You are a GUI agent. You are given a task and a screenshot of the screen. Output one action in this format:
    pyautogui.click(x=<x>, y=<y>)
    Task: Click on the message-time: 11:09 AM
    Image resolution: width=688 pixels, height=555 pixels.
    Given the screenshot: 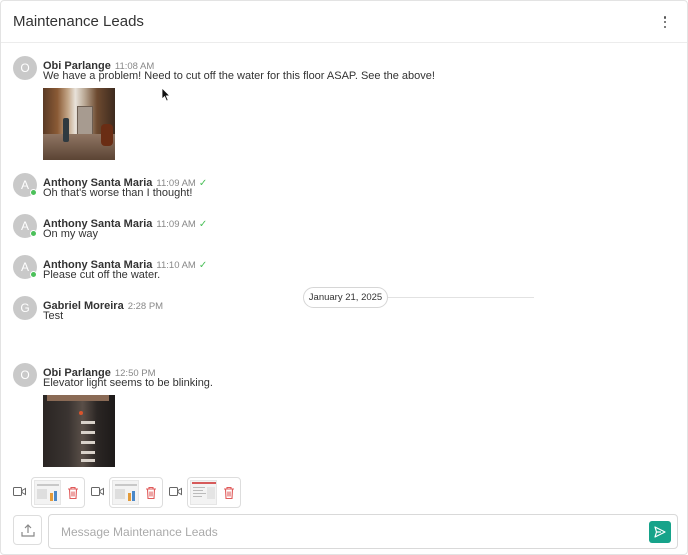 What is the action you would take?
    pyautogui.click(x=176, y=224)
    